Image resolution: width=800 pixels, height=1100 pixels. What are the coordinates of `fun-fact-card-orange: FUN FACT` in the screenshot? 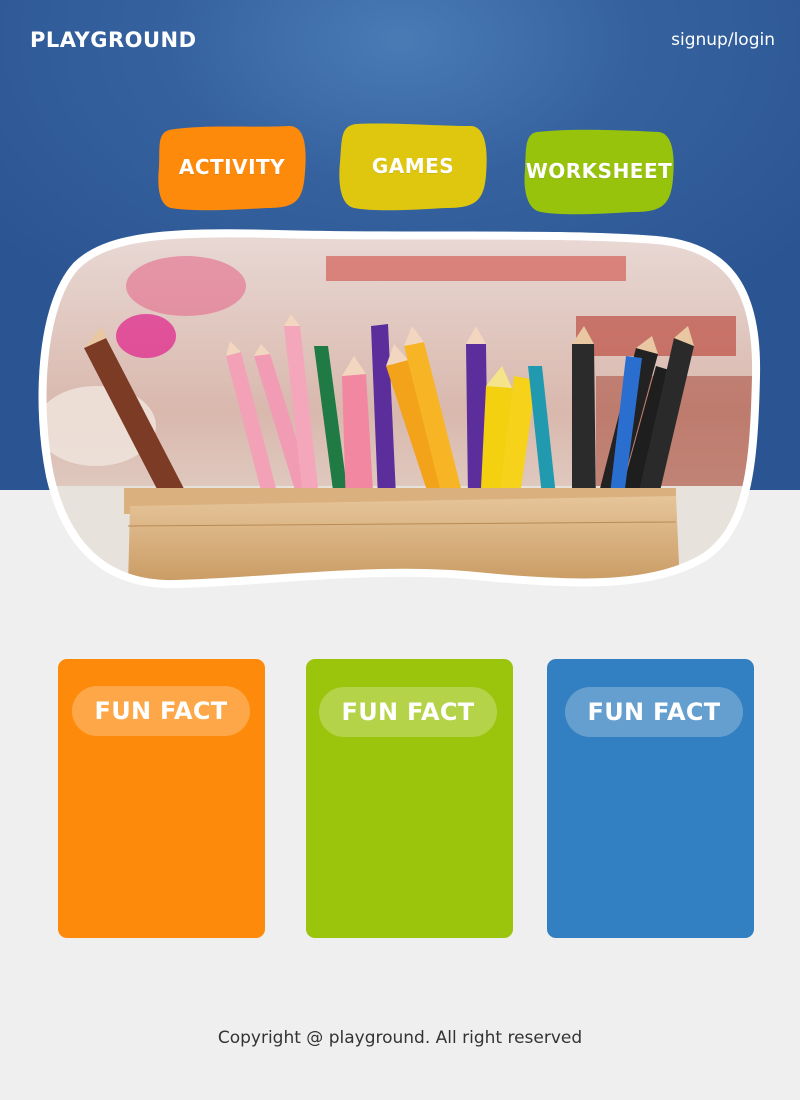 It's located at (161, 798).